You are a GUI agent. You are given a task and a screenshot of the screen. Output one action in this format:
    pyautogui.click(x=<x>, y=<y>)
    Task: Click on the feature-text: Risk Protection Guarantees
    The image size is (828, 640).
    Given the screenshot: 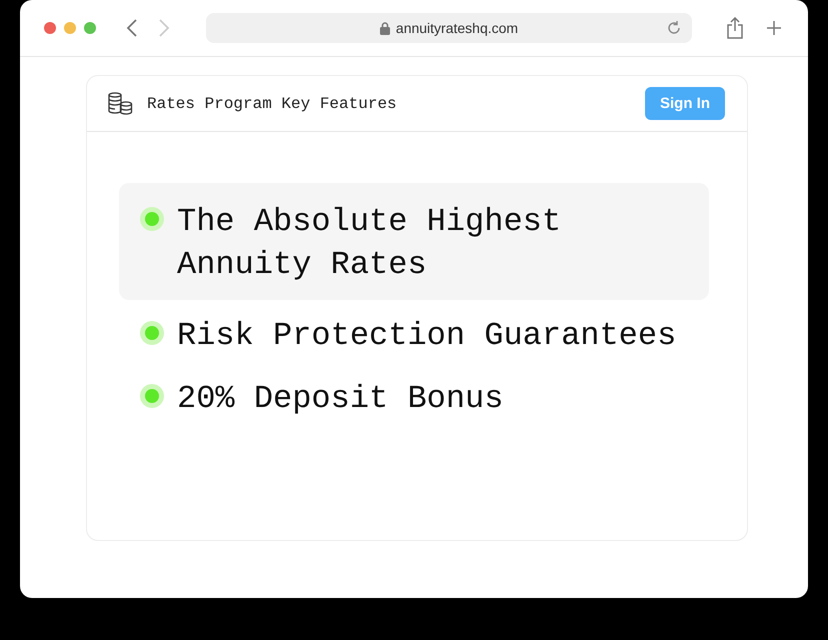 What is the action you would take?
    pyautogui.click(x=426, y=336)
    